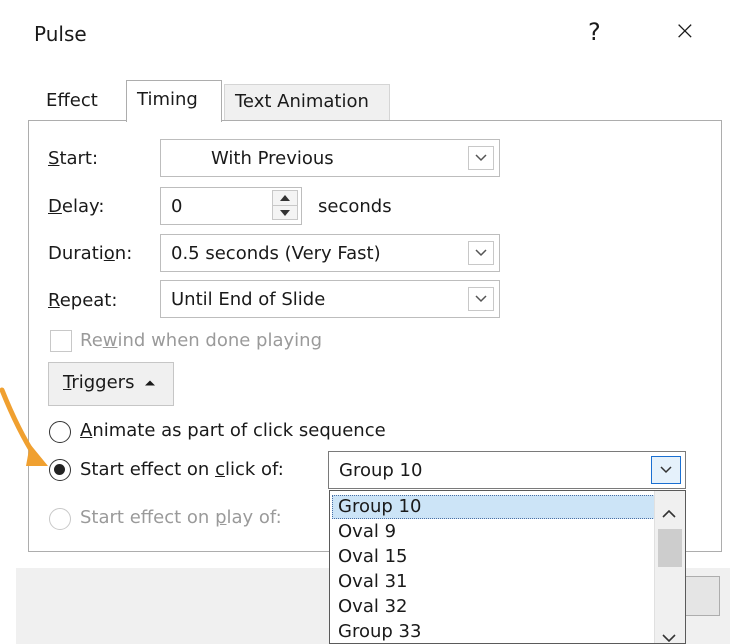 Image resolution: width=733 pixels, height=644 pixels. Describe the element at coordinates (60, 519) in the screenshot. I see `radio-start-on-play` at that location.